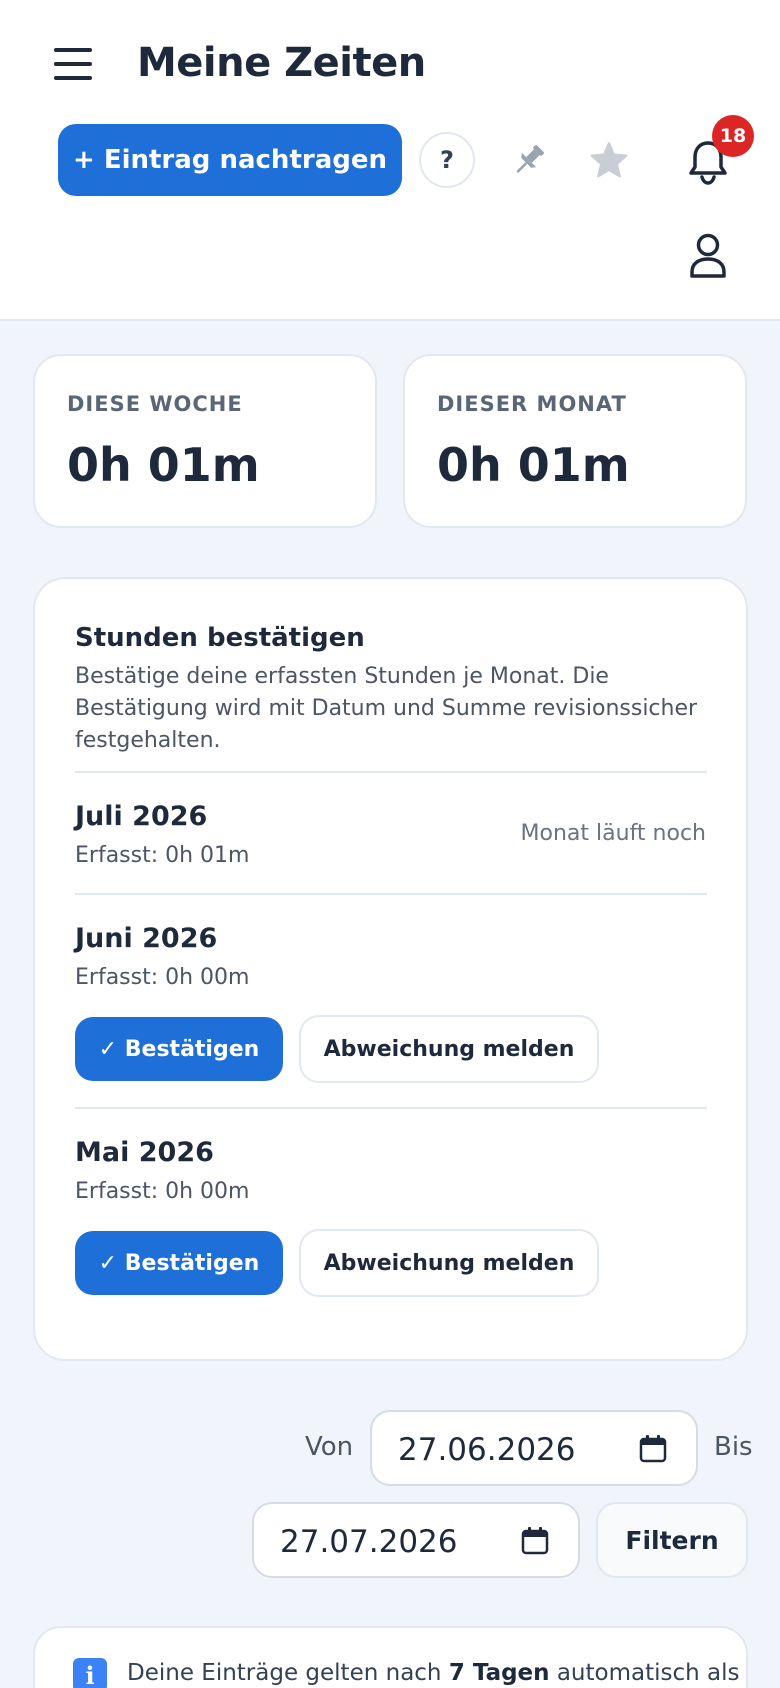  I want to click on star-icon, so click(609, 160).